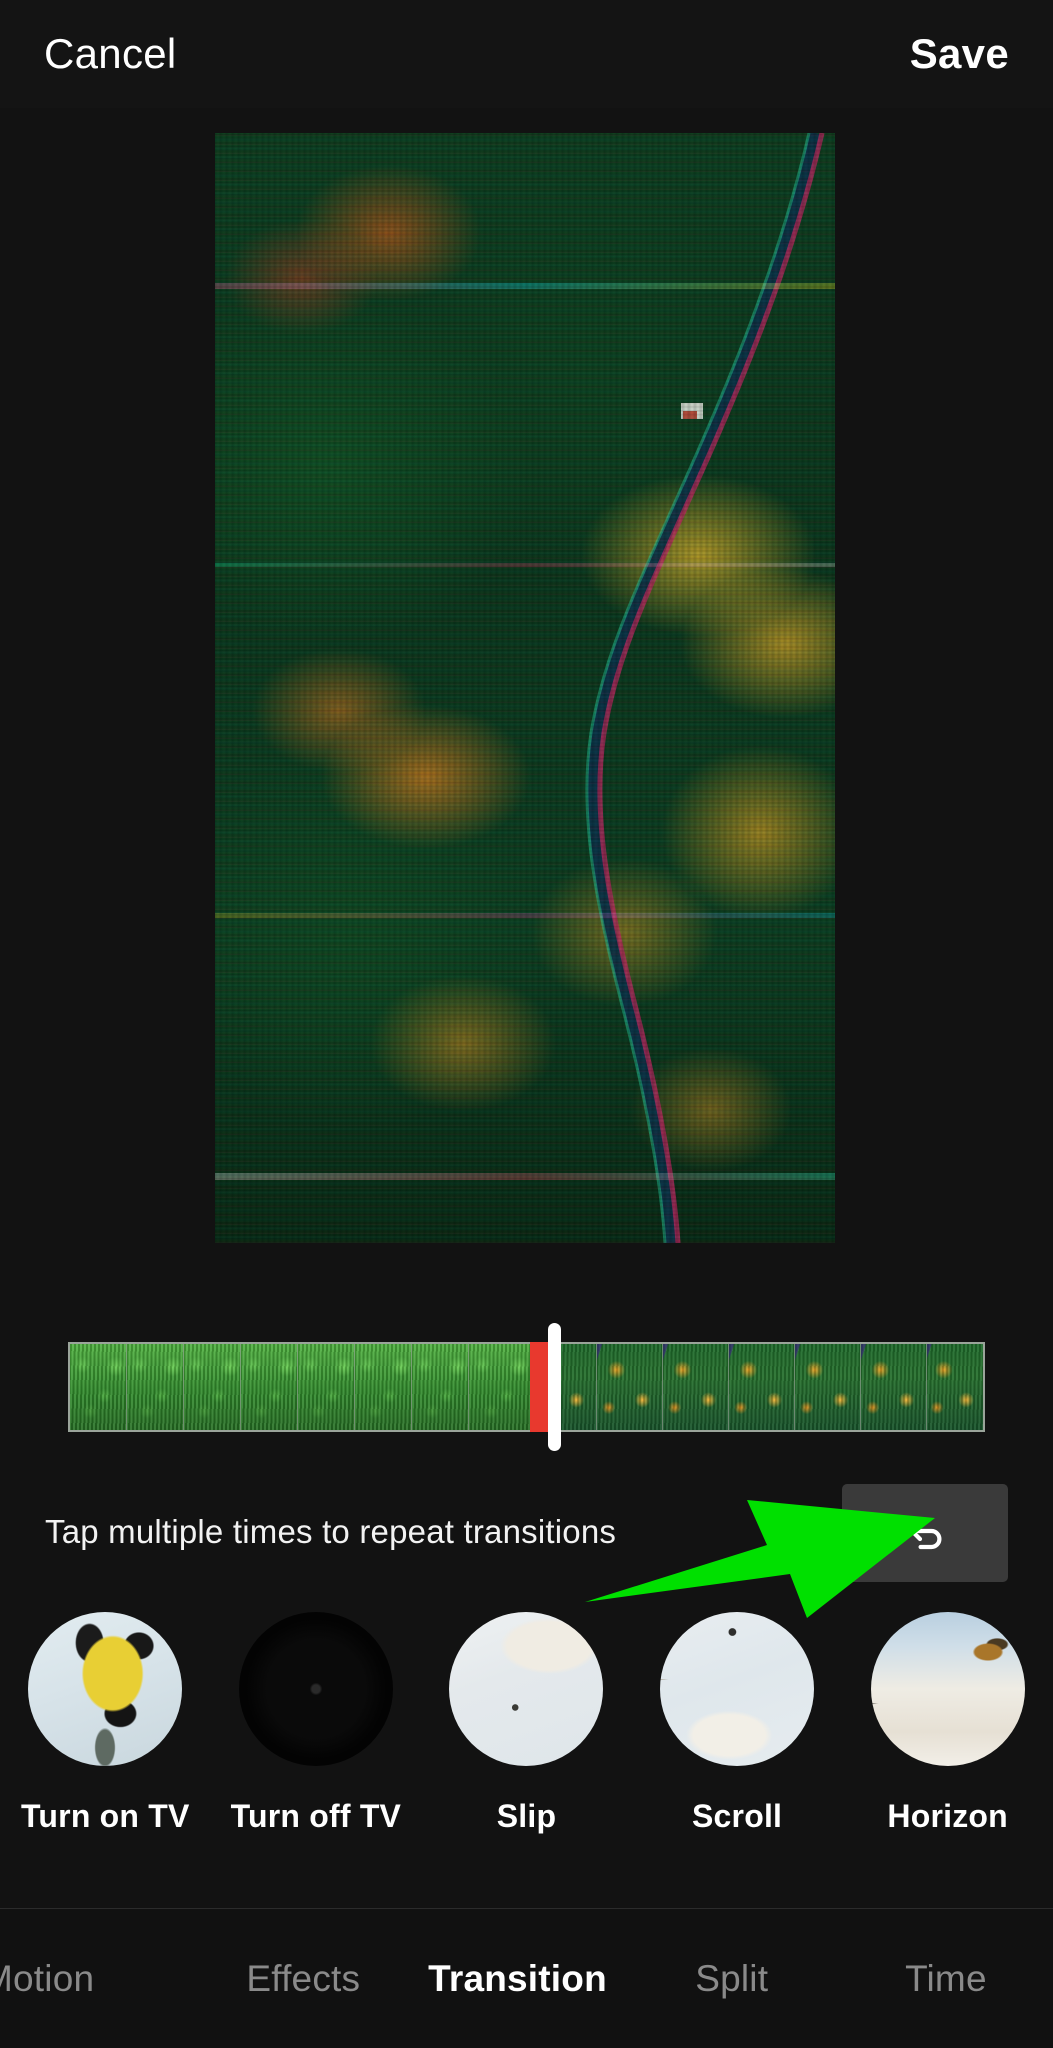 The image size is (1053, 2048). I want to click on transition-option-turn-off-tv: Turn off TV, so click(316, 1723).